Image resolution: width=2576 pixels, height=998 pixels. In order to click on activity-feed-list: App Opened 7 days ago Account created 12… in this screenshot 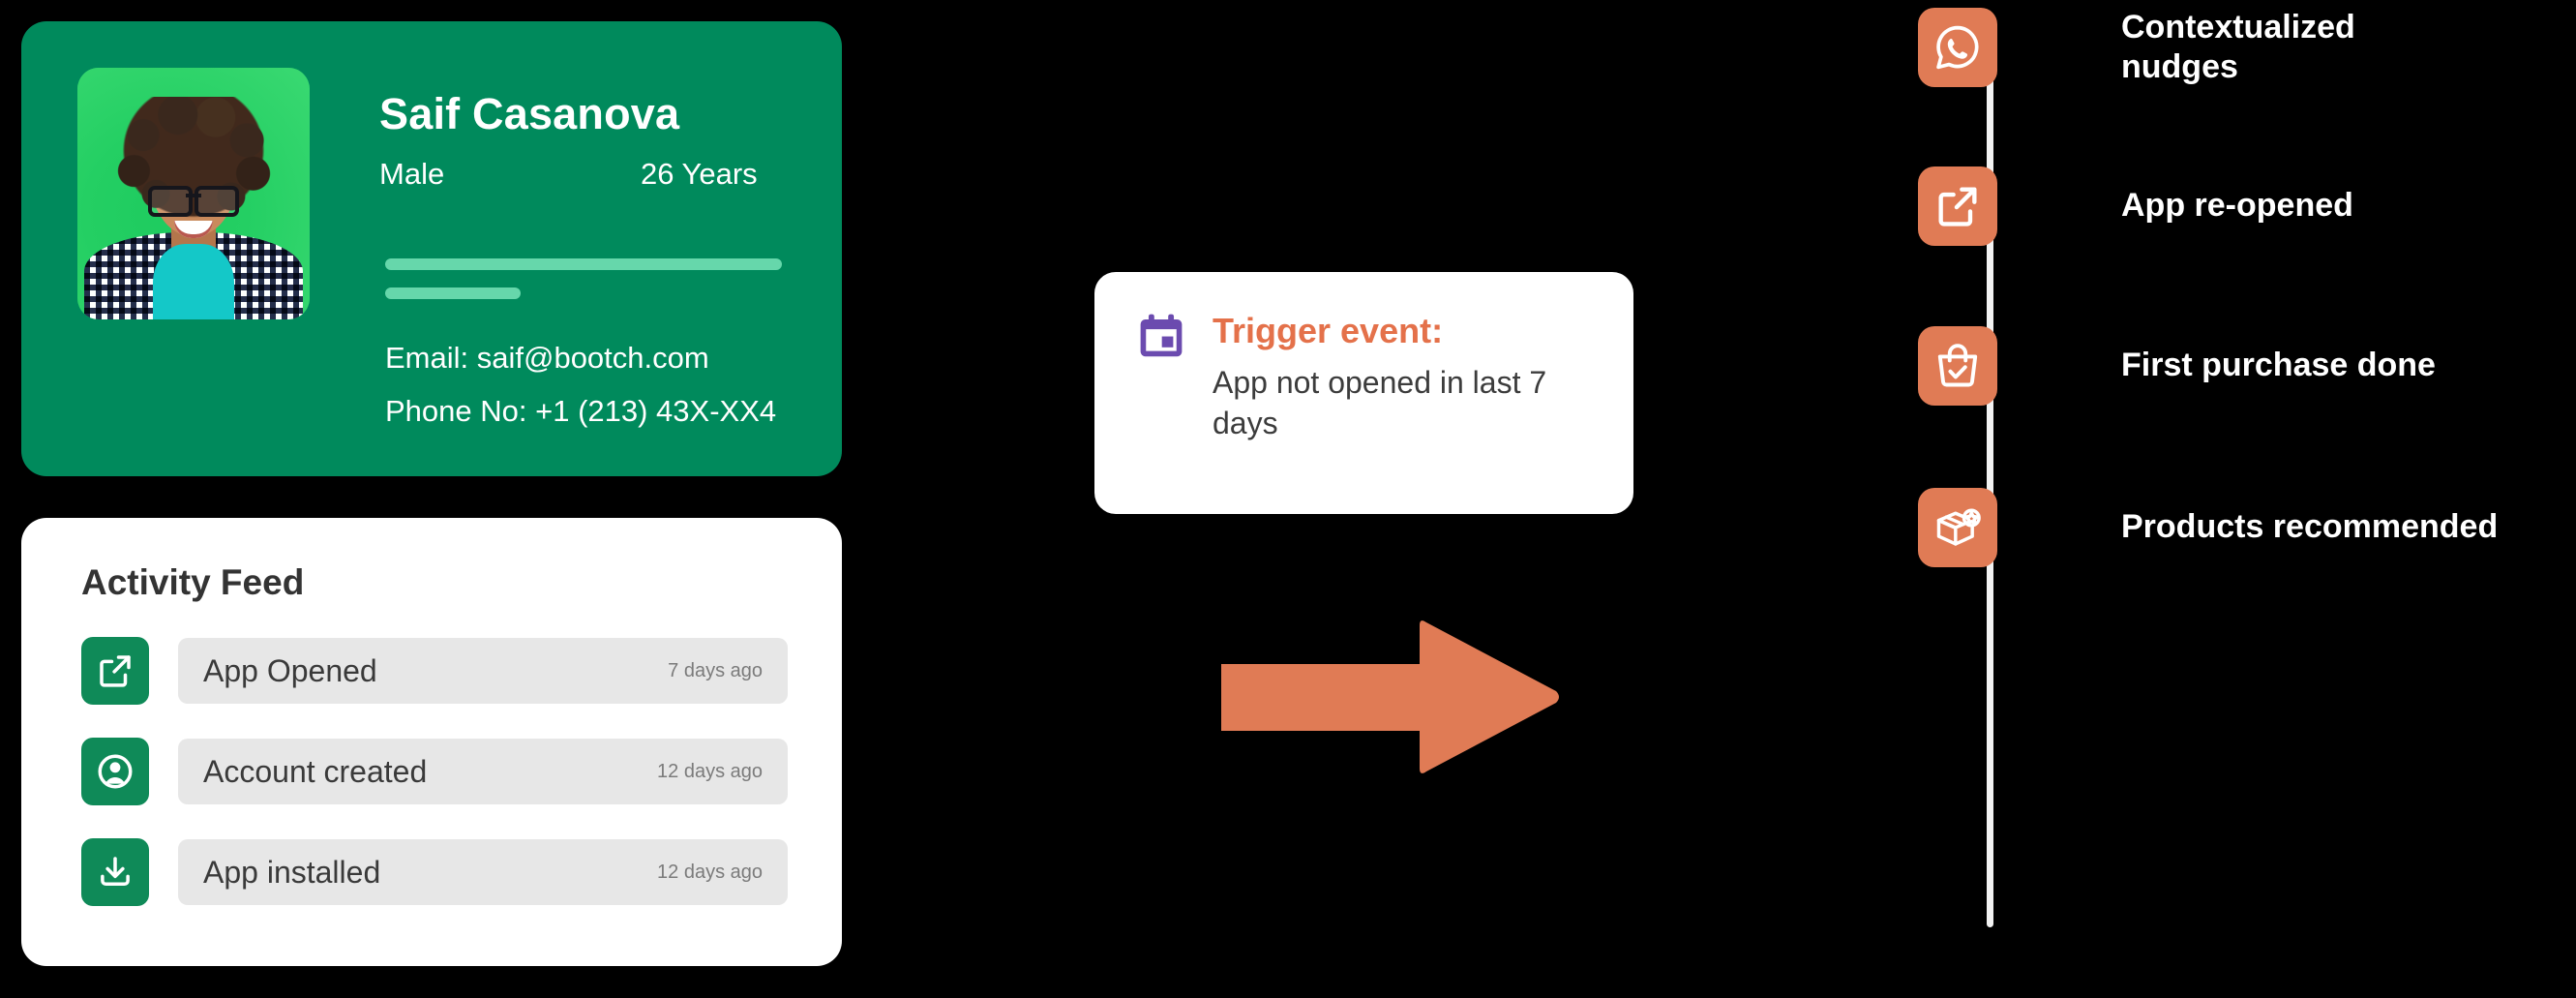, I will do `click(434, 787)`.